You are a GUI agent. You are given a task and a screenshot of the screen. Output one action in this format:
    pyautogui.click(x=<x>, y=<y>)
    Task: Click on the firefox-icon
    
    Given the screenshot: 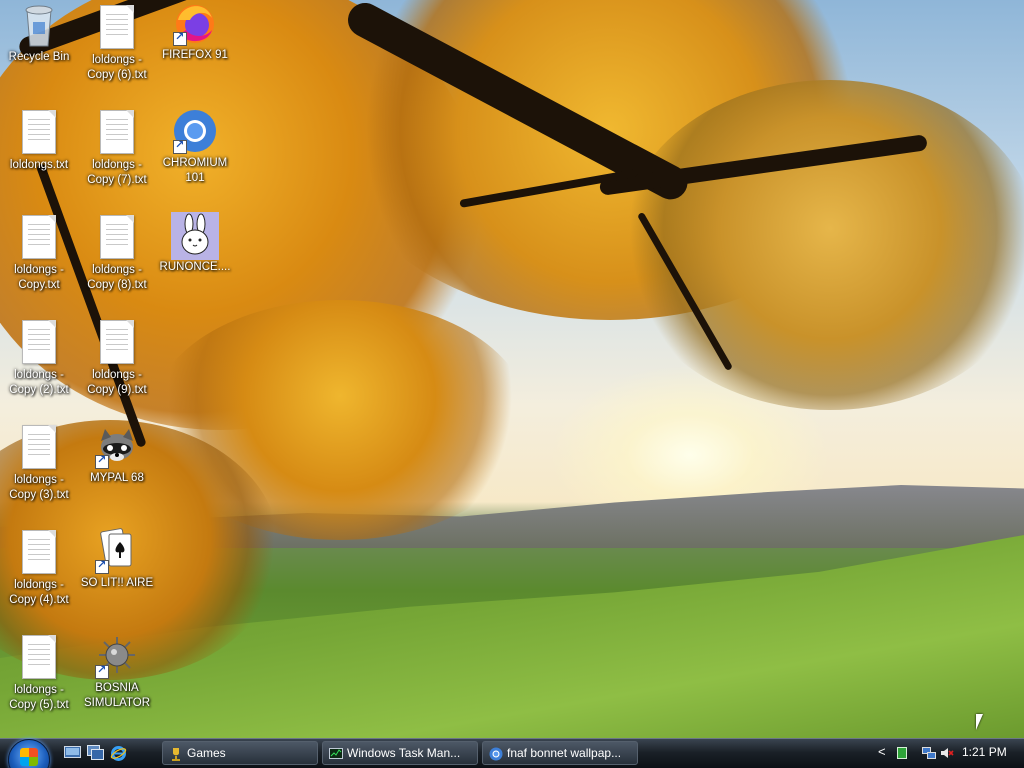 What is the action you would take?
    pyautogui.click(x=194, y=23)
    